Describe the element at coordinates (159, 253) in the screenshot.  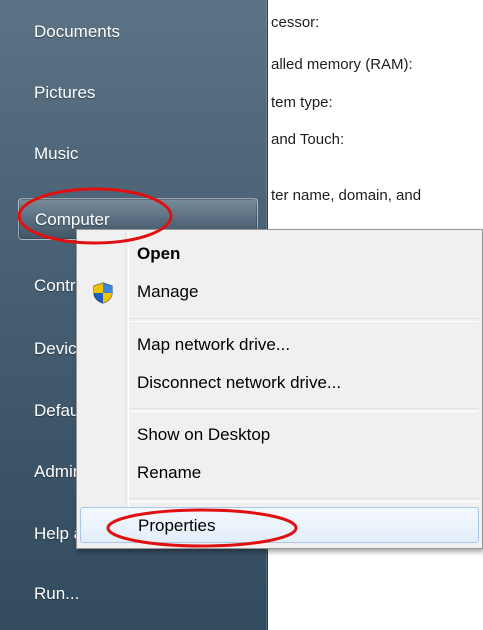
I see `menu-item-label: Open` at that location.